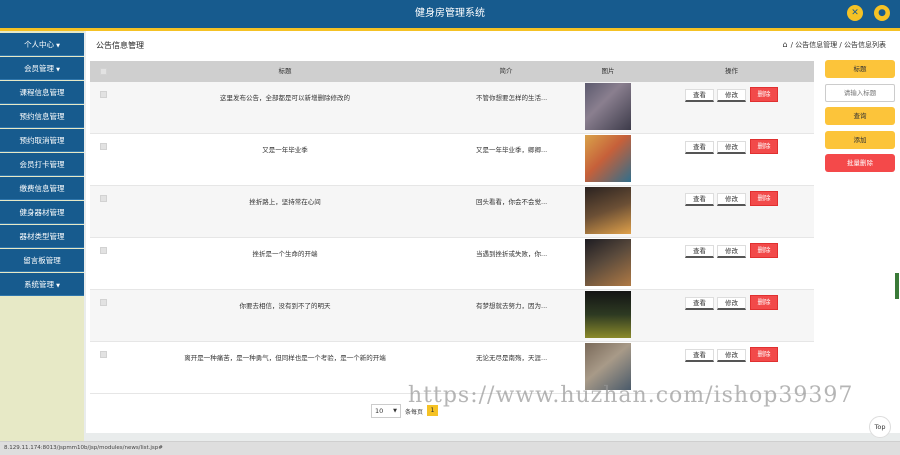 Image resolution: width=900 pixels, height=455 pixels. I want to click on watermark-text: https://www.huzhan.com/ishop39397, so click(631, 395).